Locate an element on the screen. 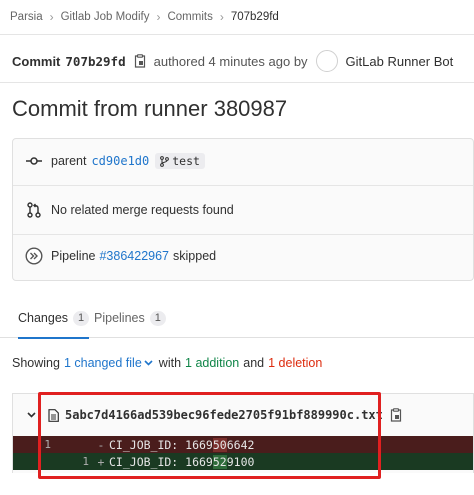  authored-text: authored 4 minutes ago by is located at coordinates (230, 61).